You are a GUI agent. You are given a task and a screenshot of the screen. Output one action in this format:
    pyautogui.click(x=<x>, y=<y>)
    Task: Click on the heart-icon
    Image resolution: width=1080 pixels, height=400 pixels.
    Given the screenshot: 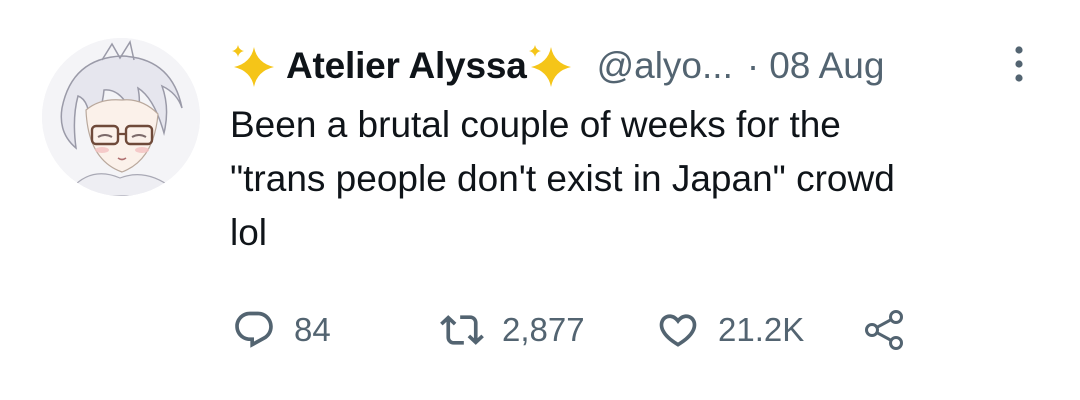 What is the action you would take?
    pyautogui.click(x=678, y=330)
    